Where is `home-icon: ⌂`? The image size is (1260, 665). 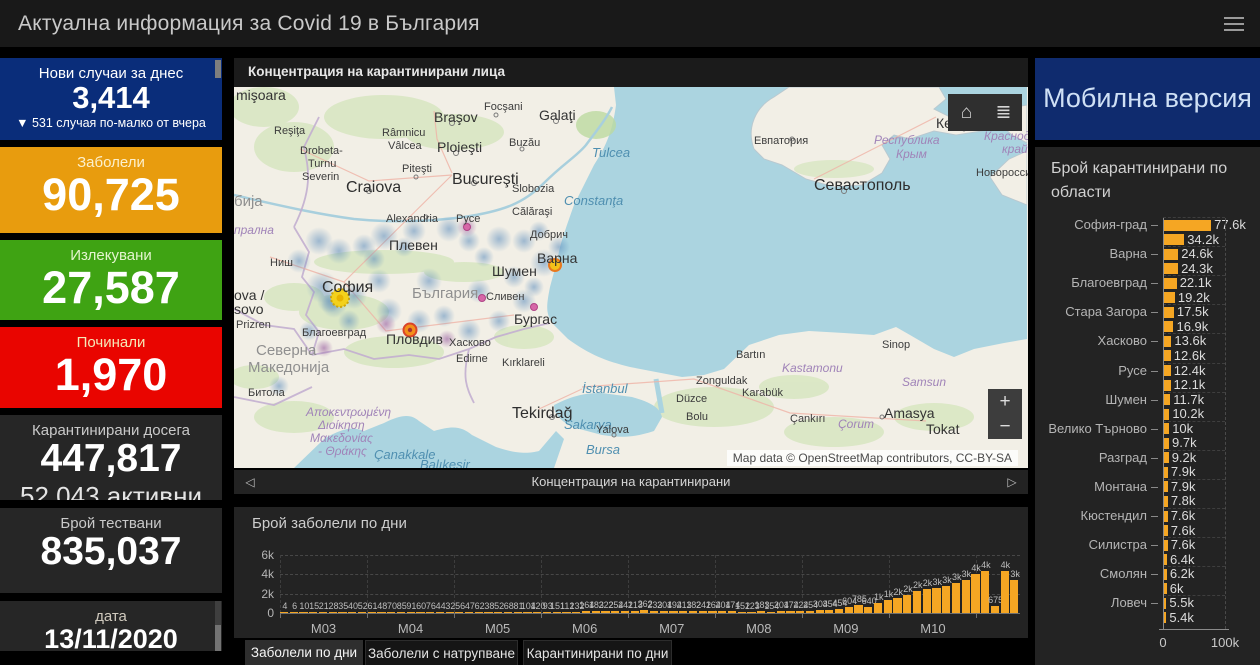
home-icon: ⌂ is located at coordinates (966, 112).